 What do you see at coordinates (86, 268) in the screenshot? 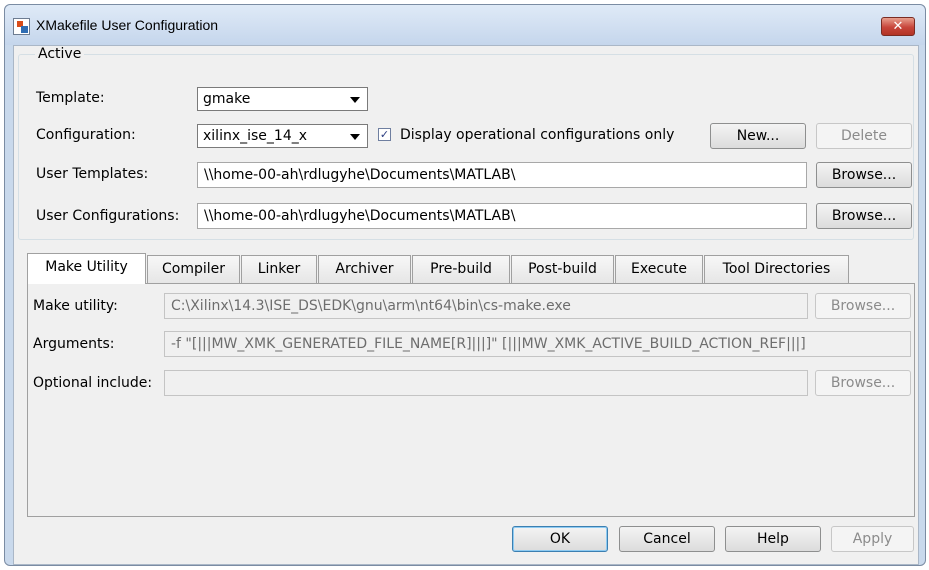
I see `tab-make-utility: Make Utility` at bounding box center [86, 268].